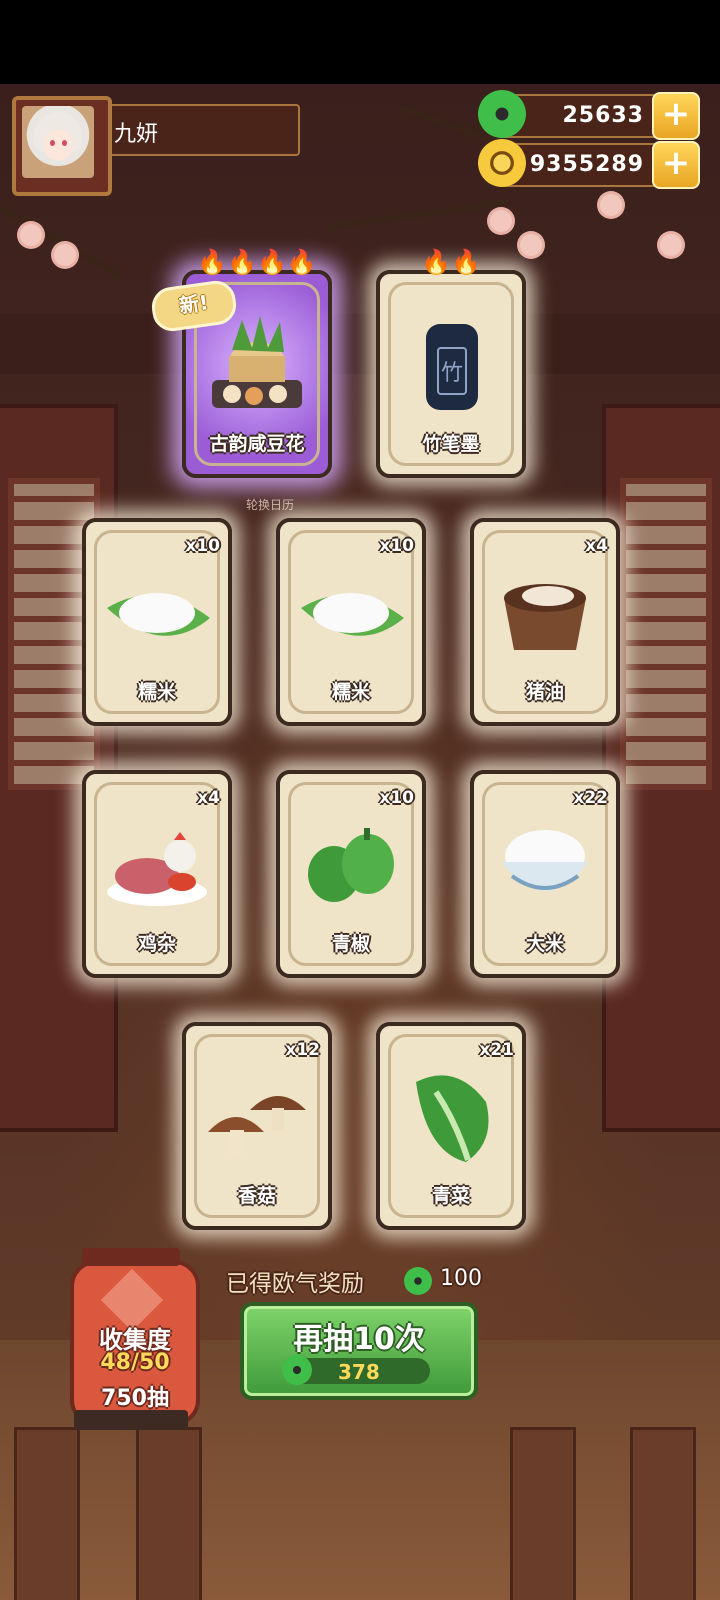 Image resolution: width=720 pixels, height=1600 pixels. I want to click on reward-card: x12 香菇, so click(257, 1126).